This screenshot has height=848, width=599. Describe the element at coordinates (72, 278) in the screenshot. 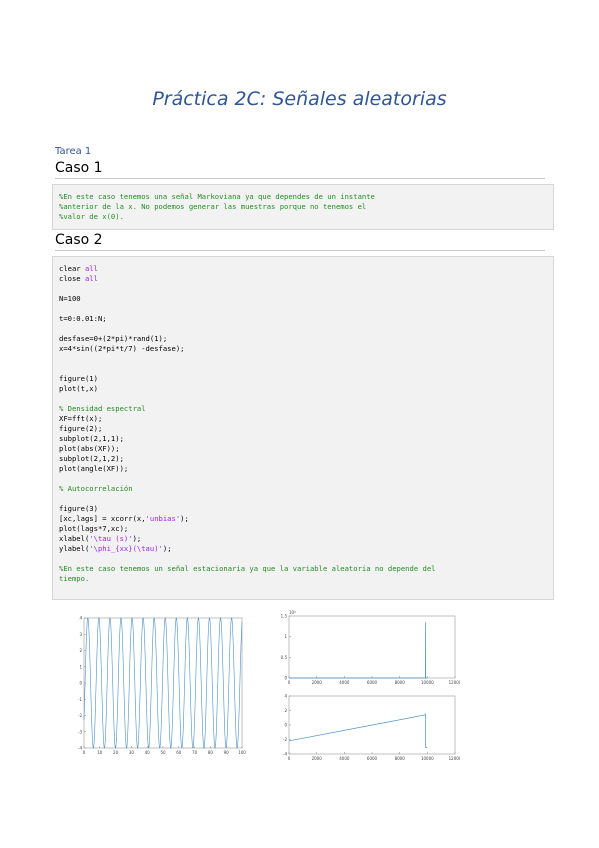

I see `code-token: close` at that location.